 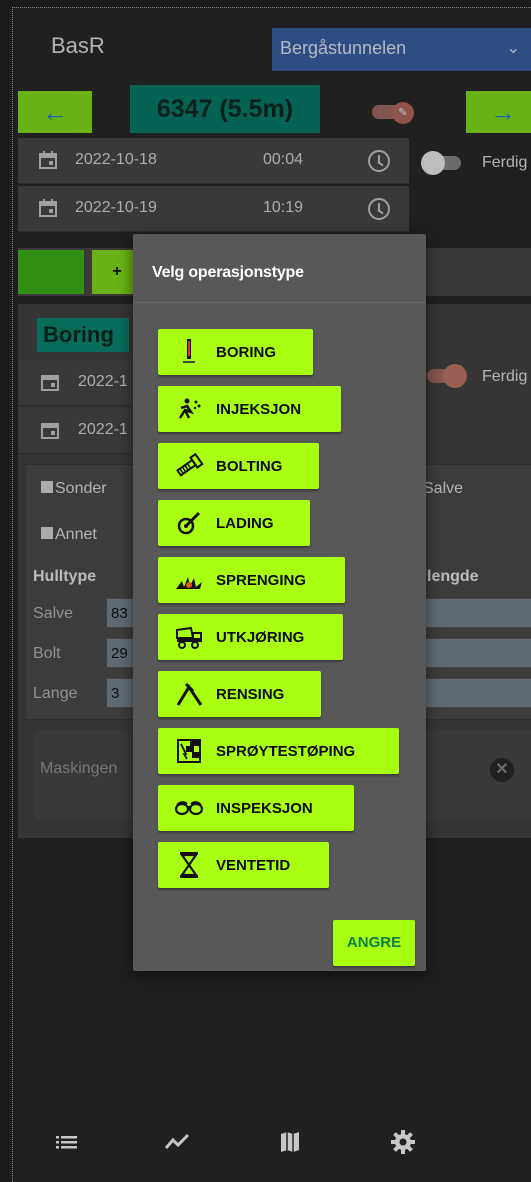 I want to click on injection-icon, so click(x=189, y=409).